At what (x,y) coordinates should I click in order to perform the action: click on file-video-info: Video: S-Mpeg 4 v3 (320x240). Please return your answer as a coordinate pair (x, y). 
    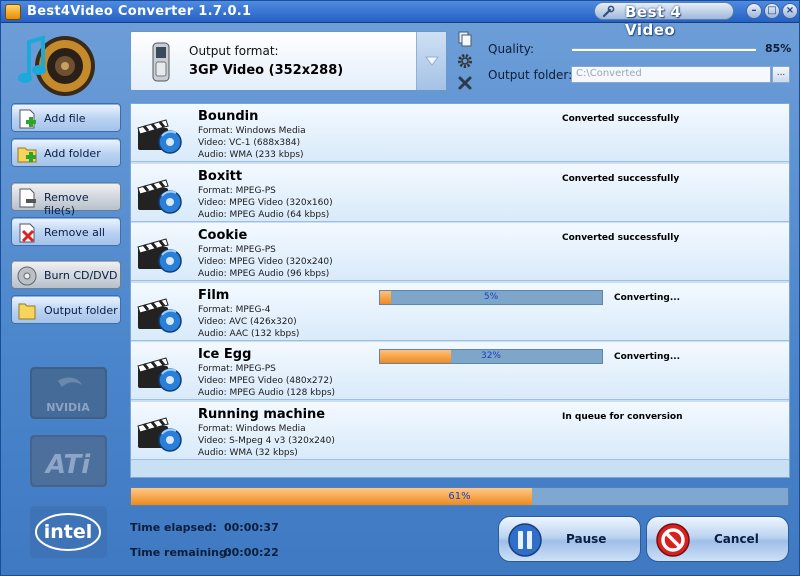
    Looking at the image, I should click on (266, 440).